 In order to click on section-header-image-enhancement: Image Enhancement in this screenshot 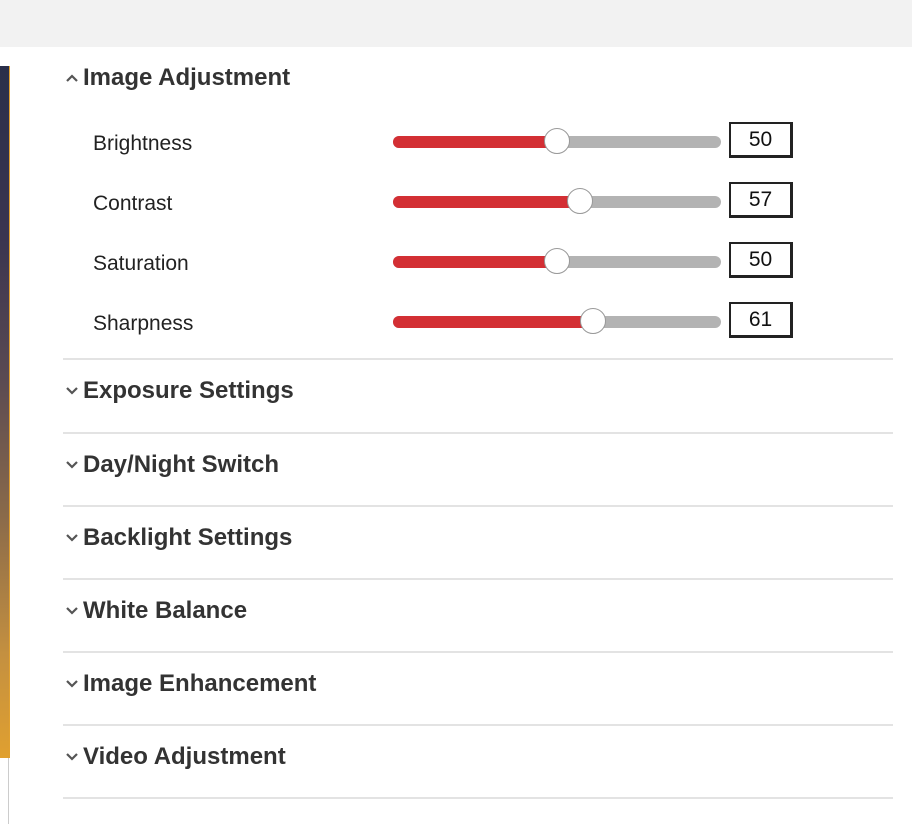, I will do `click(189, 684)`.